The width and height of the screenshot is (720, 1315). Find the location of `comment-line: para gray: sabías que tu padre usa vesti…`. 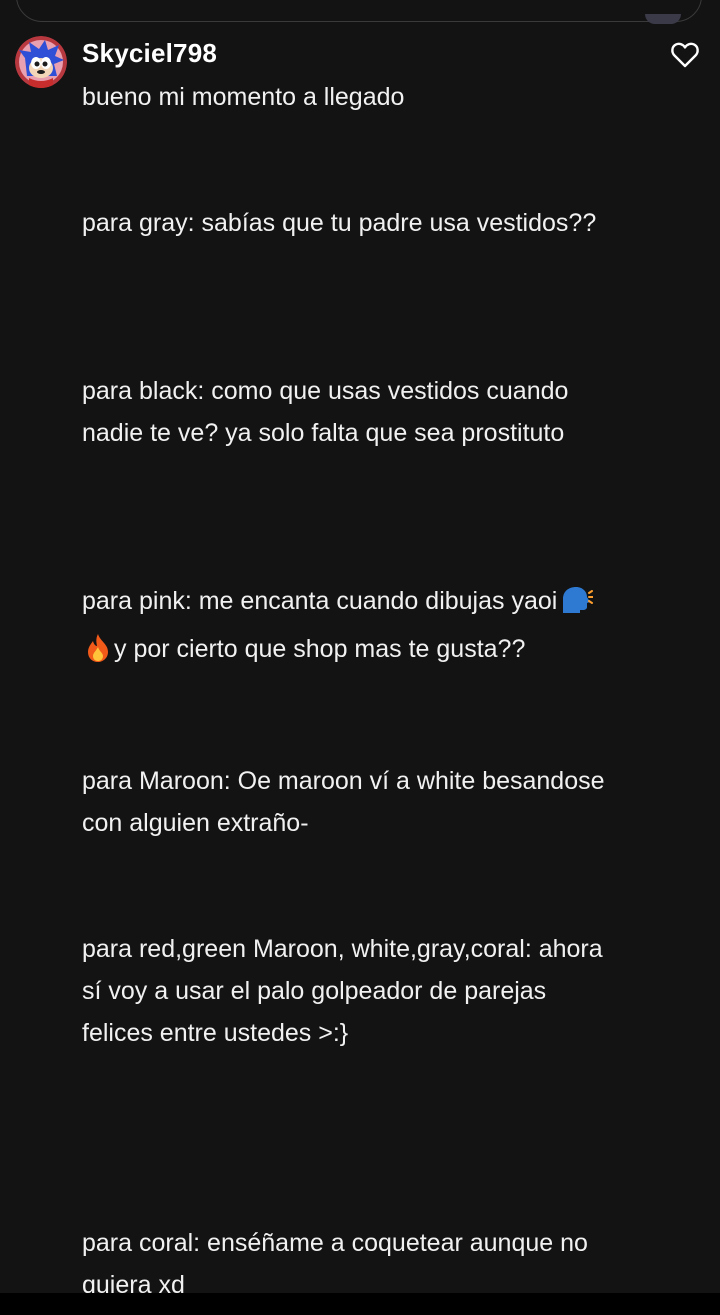

comment-line: para gray: sabías que tu padre usa vesti… is located at coordinates (362, 223).